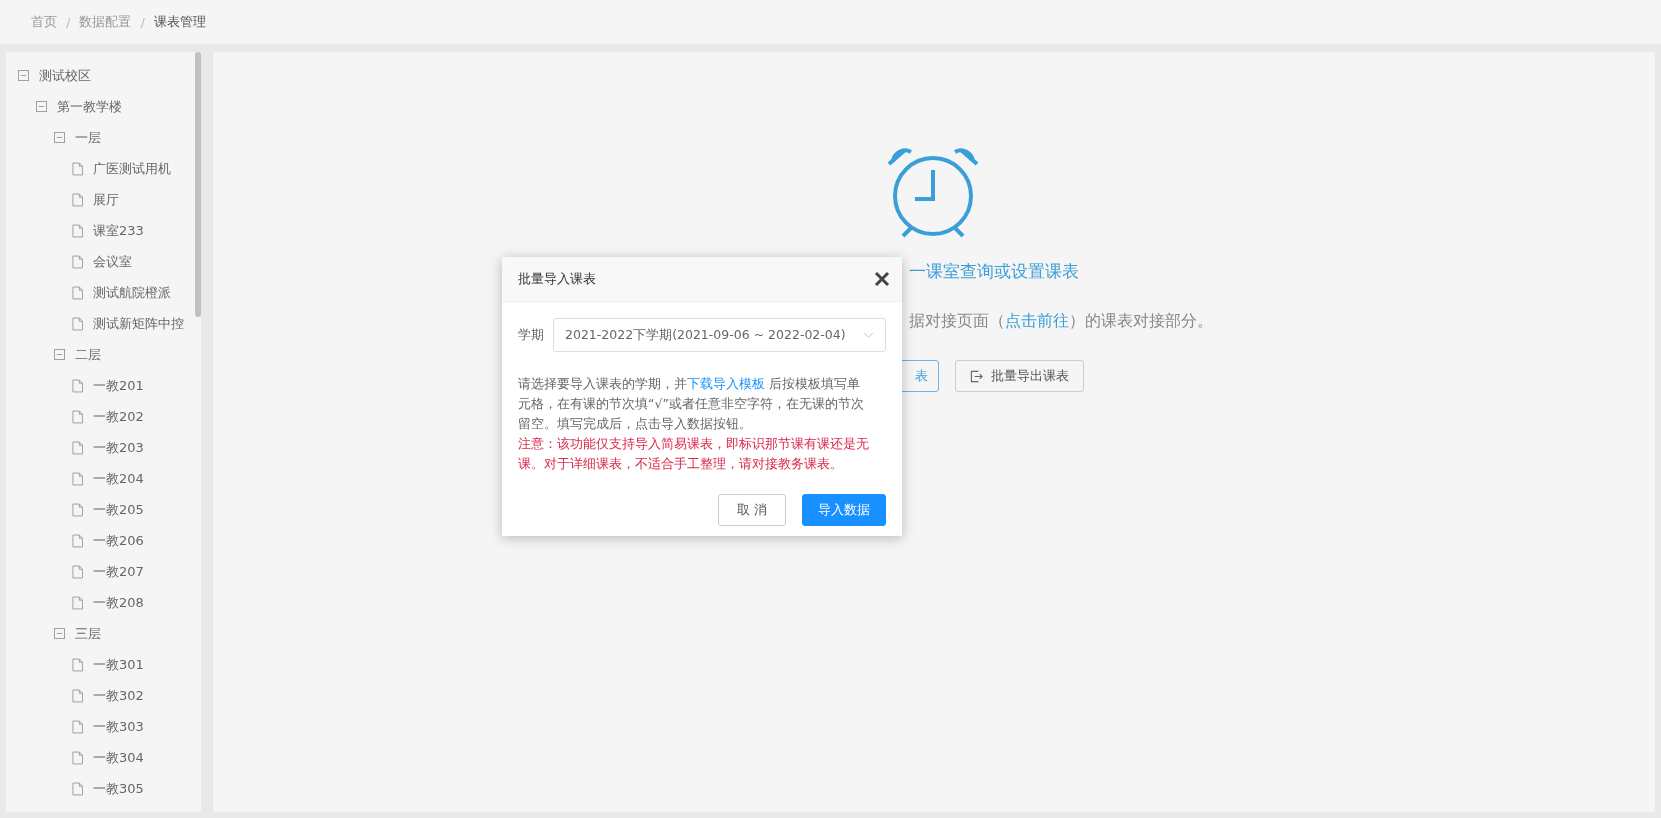  What do you see at coordinates (118, 788) in the screenshot?
I see `tree-item: 一教305` at bounding box center [118, 788].